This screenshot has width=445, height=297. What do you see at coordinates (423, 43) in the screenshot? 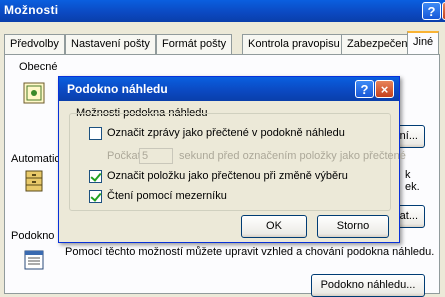
I see `tab-other: Jiné` at bounding box center [423, 43].